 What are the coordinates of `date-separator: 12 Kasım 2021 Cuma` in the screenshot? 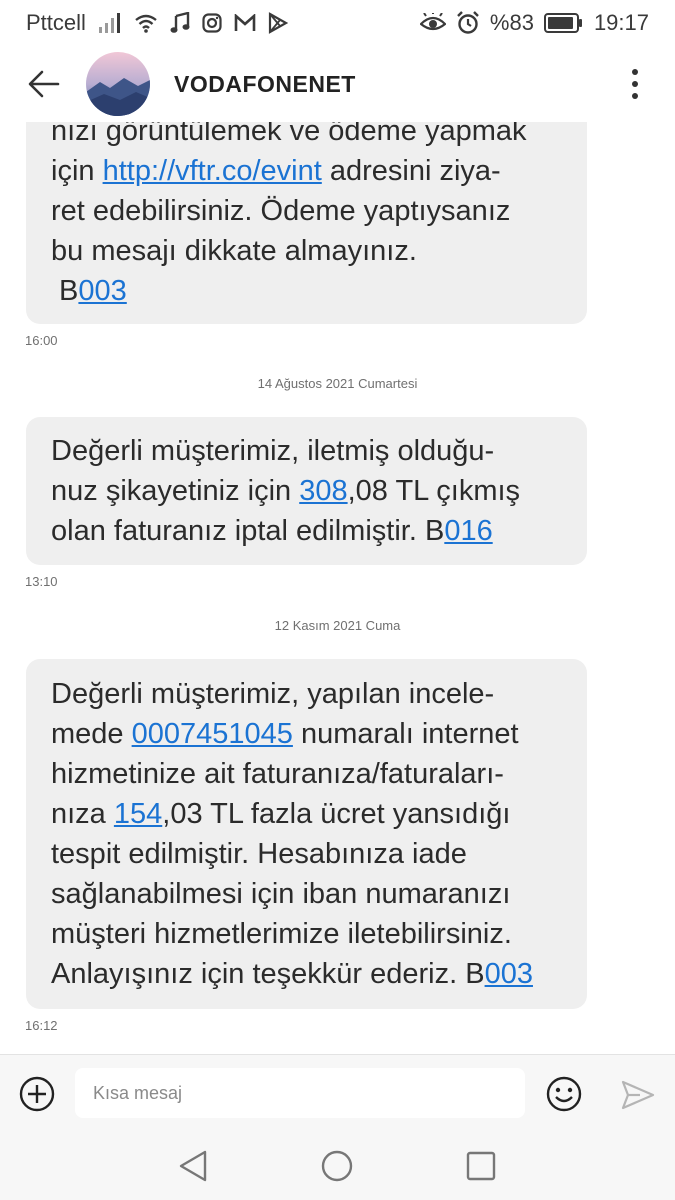 It's located at (337, 625).